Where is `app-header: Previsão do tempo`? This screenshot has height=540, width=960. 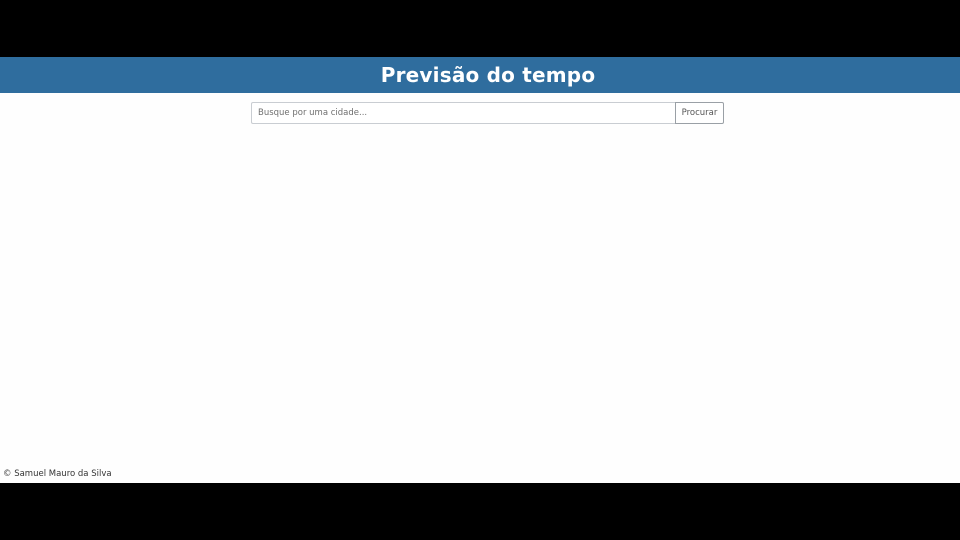
app-header: Previsão do tempo is located at coordinates (480, 75).